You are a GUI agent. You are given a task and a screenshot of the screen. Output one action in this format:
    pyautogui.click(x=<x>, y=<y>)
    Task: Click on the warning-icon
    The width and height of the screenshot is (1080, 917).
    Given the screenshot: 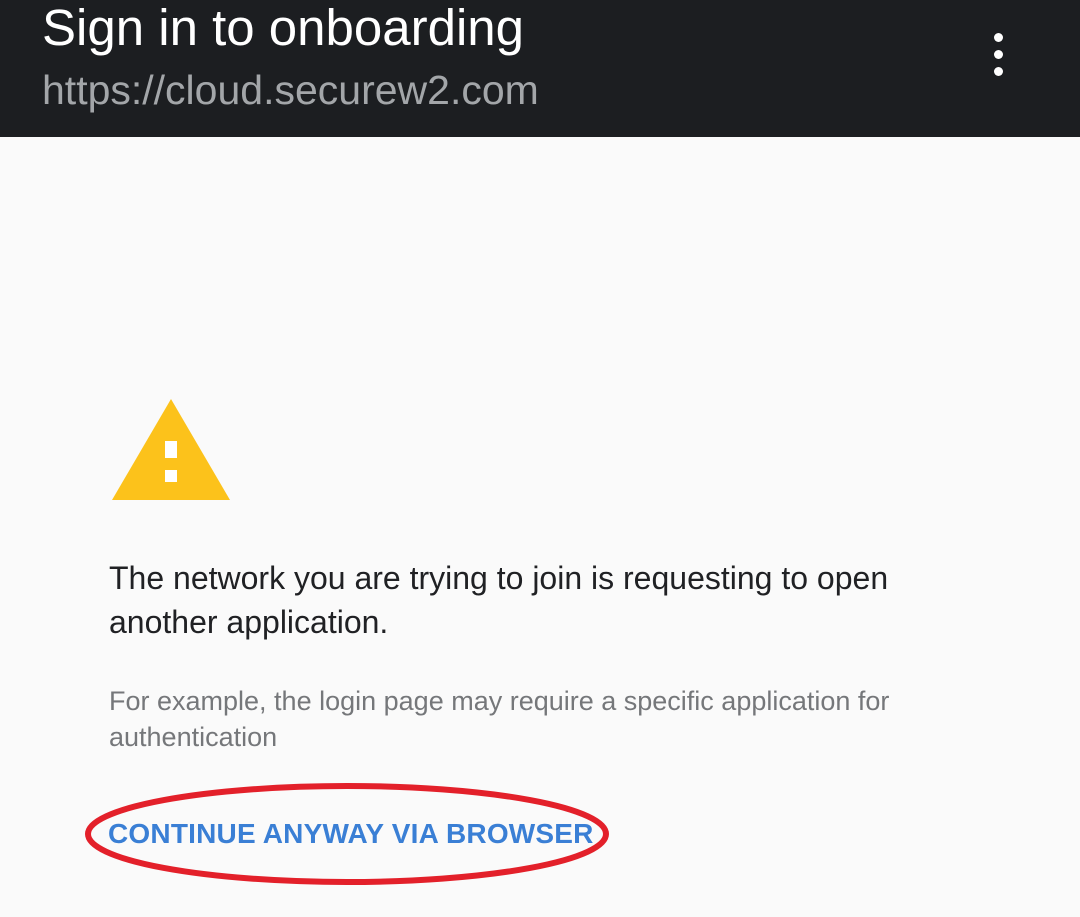 What is the action you would take?
    pyautogui.click(x=171, y=449)
    